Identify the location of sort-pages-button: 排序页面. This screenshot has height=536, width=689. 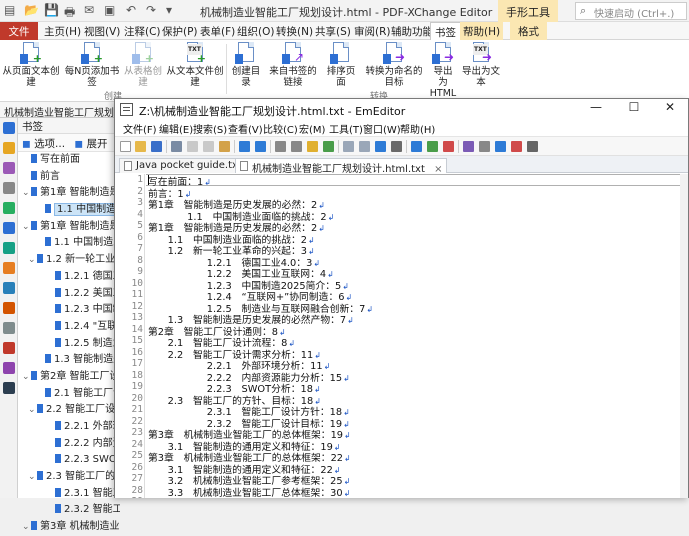
(341, 65).